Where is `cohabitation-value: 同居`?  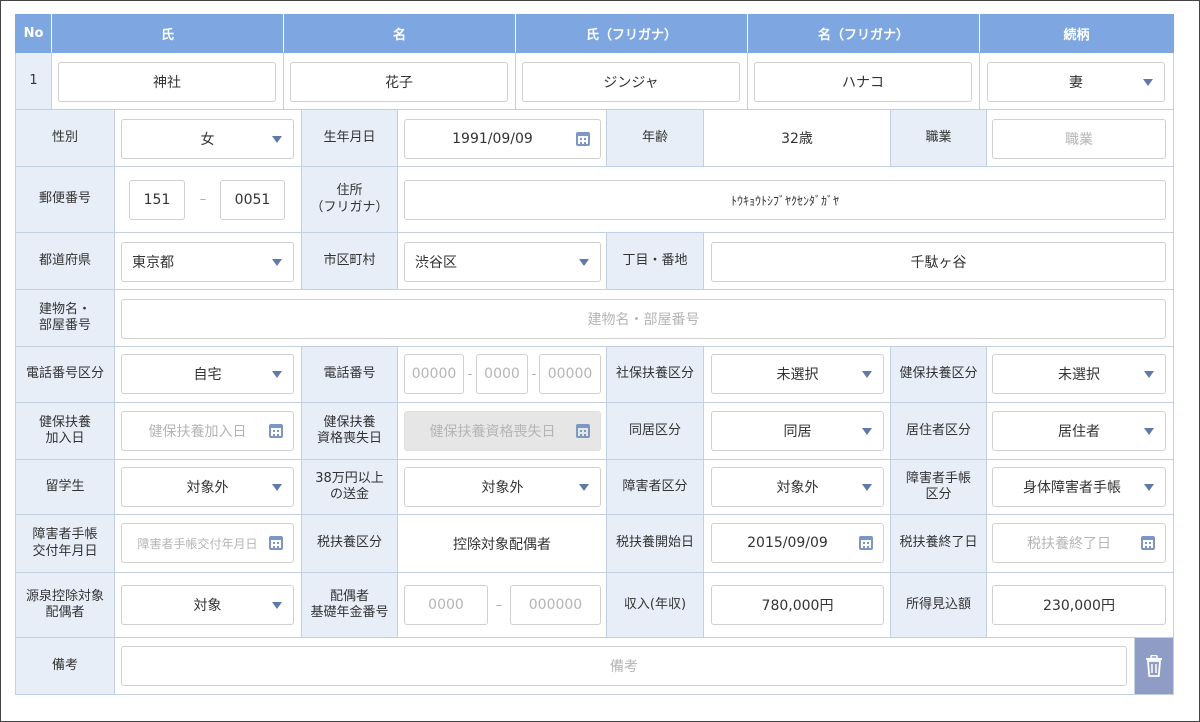
cohabitation-value: 同居 is located at coordinates (797, 432).